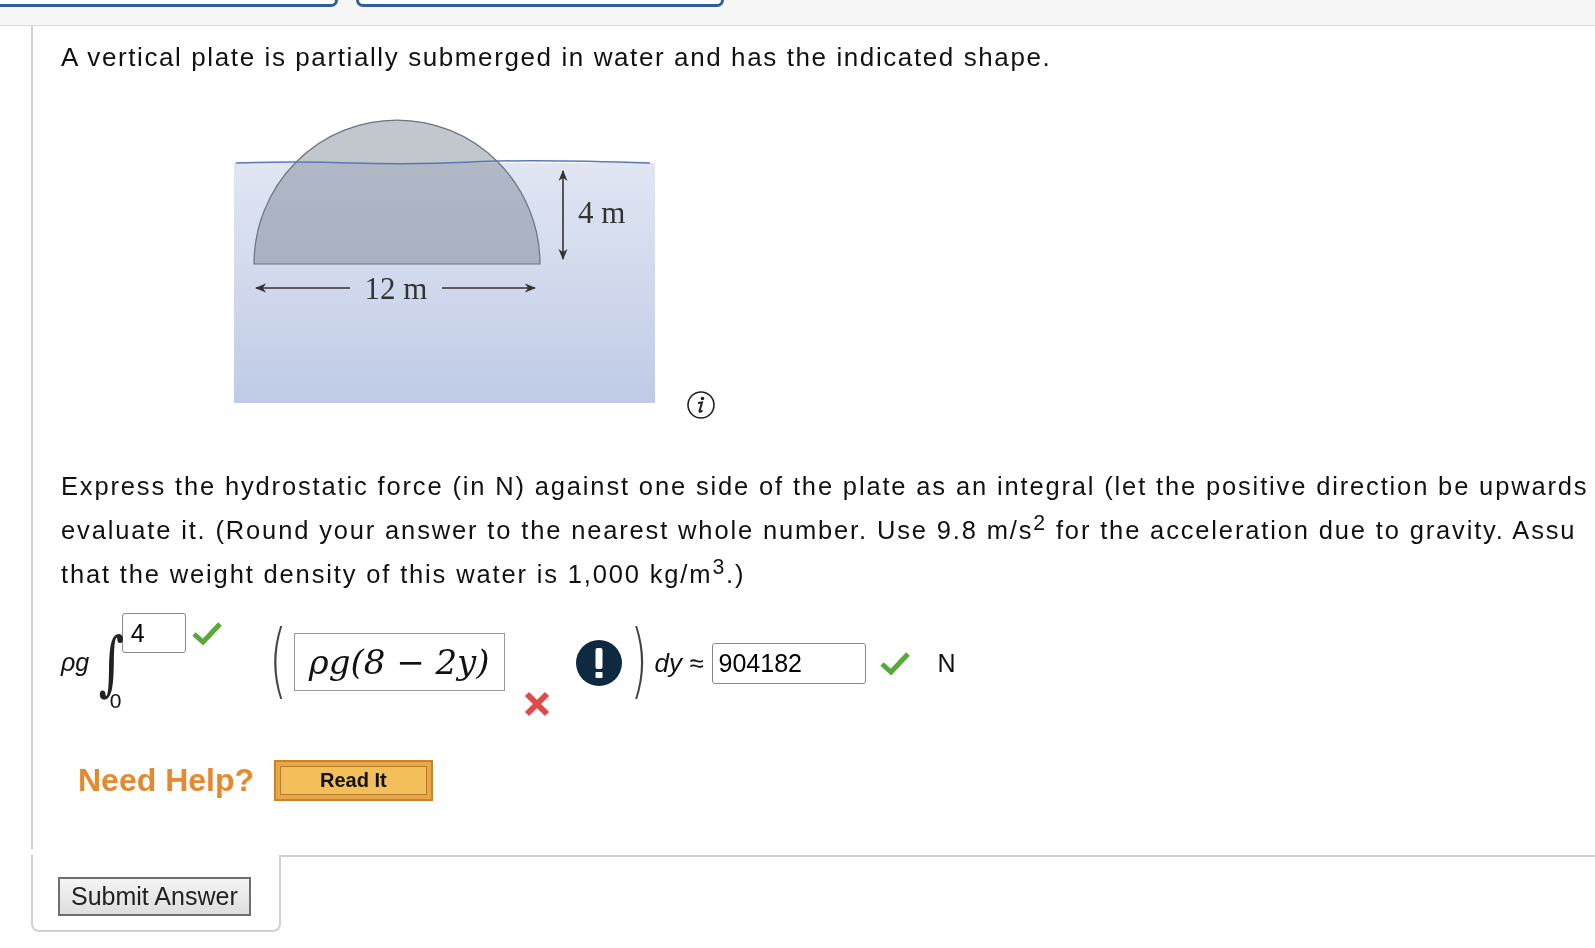  Describe the element at coordinates (404, 571) in the screenshot. I see `question-text: that the weight density of this water is 1,000 kg/m$^{3}$.)` at that location.